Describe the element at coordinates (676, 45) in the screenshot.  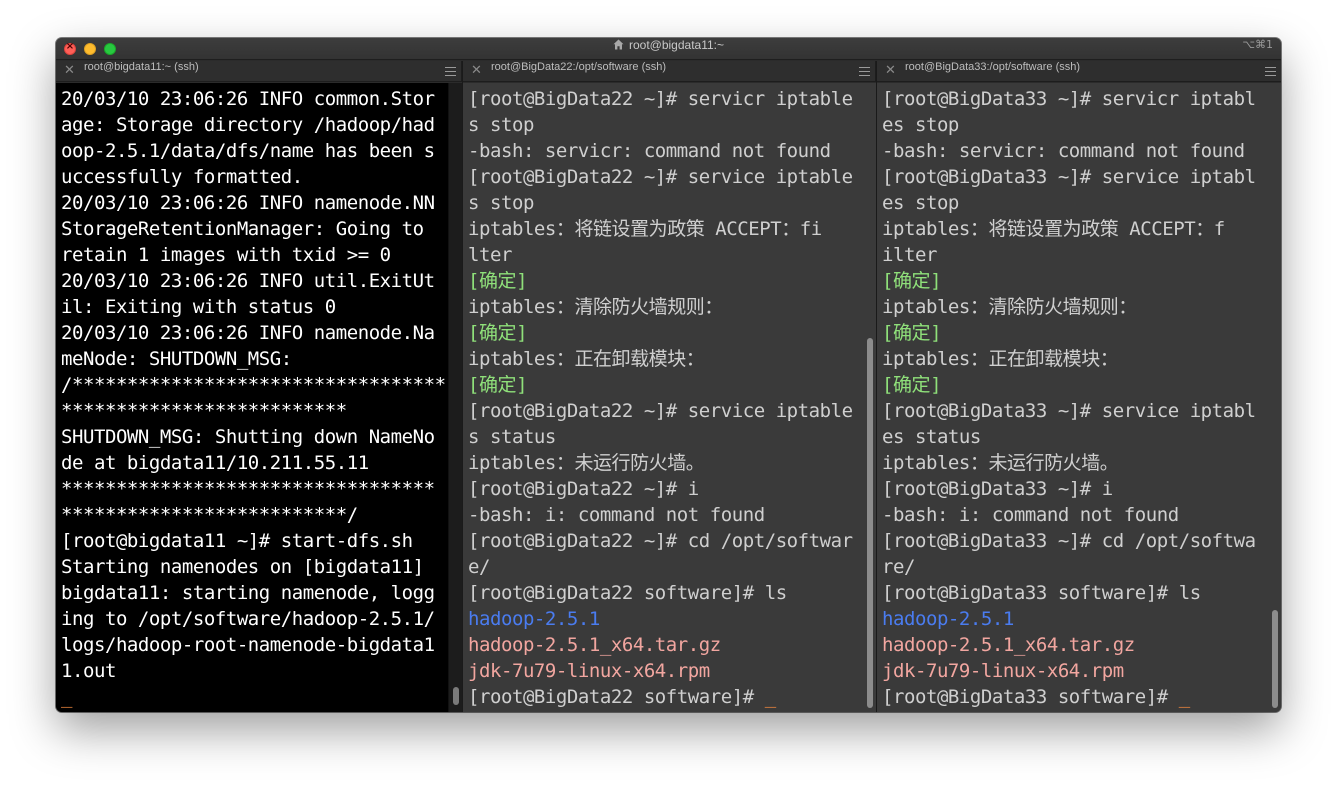
I see `window-title-text: root@bigdata11:~` at that location.